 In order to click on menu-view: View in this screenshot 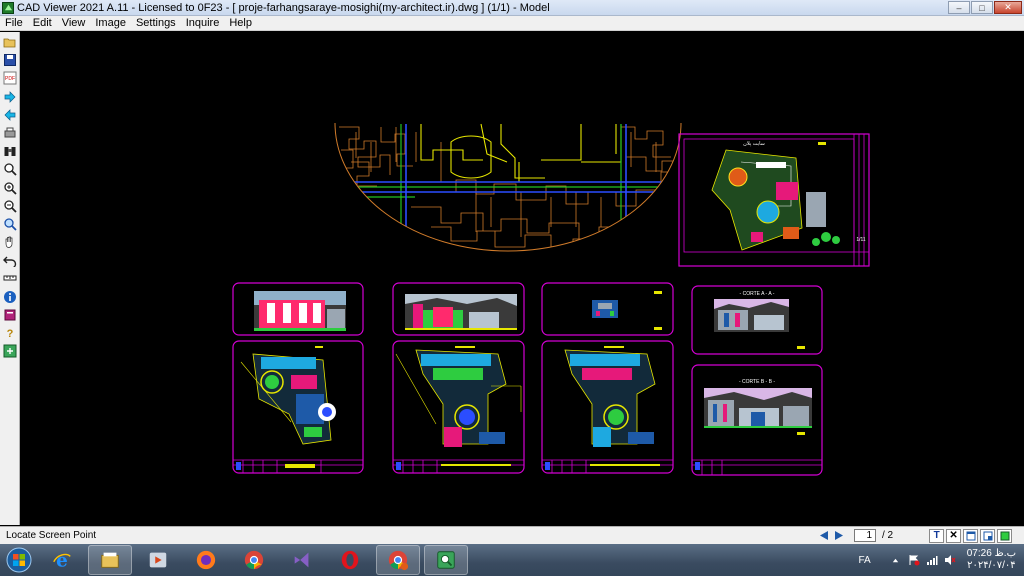, I will do `click(74, 23)`.